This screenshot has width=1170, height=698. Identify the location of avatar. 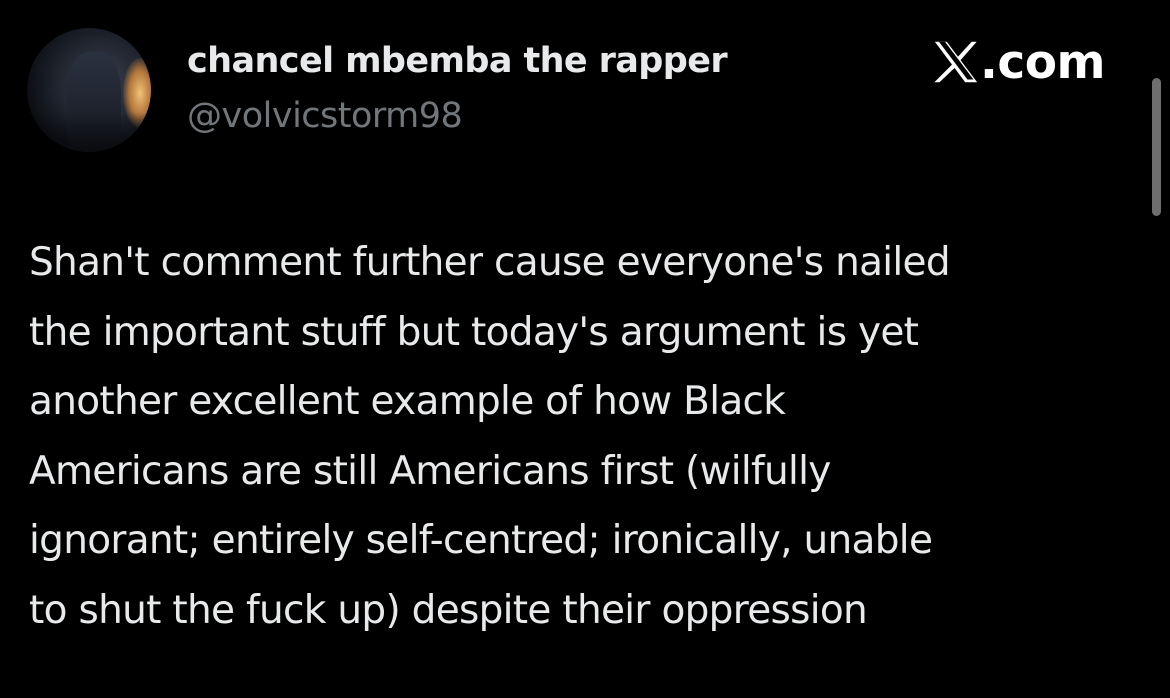
(89, 90).